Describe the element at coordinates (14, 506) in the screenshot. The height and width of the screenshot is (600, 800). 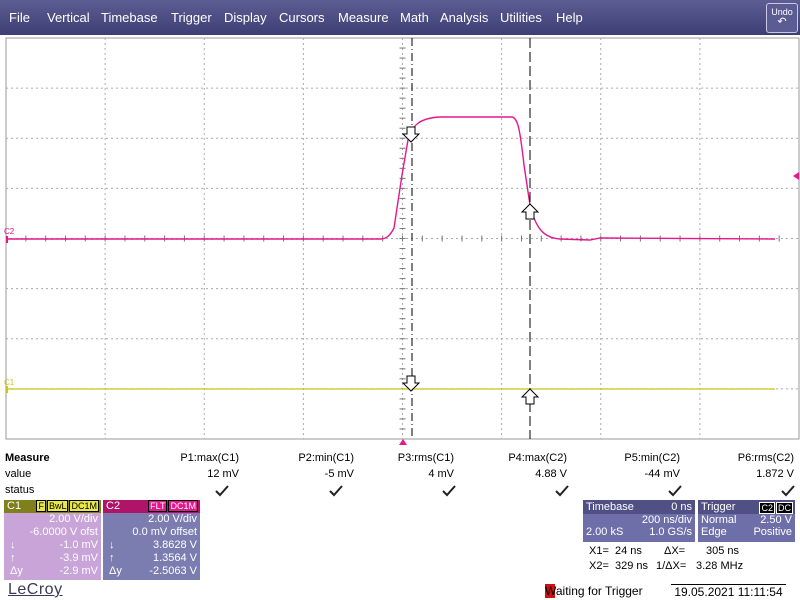
I see `c1-channel-name: C1` at that location.